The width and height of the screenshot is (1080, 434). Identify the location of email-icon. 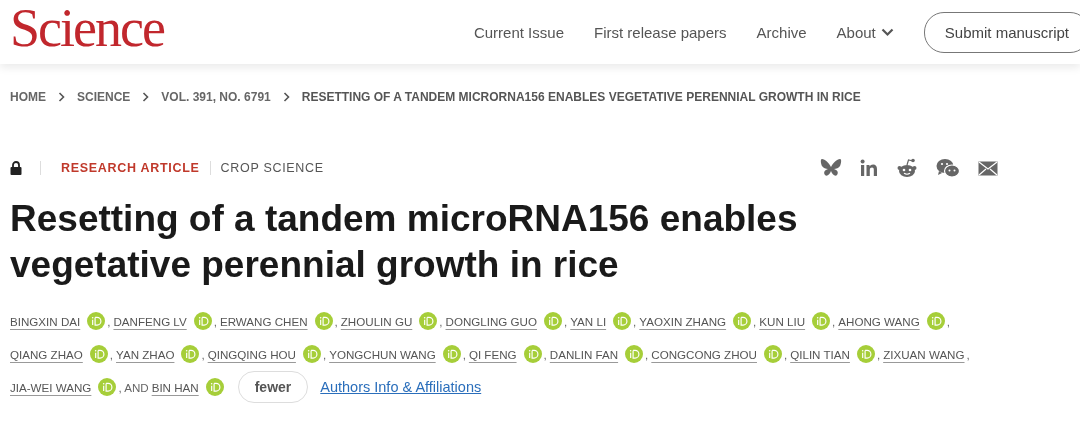
(988, 168).